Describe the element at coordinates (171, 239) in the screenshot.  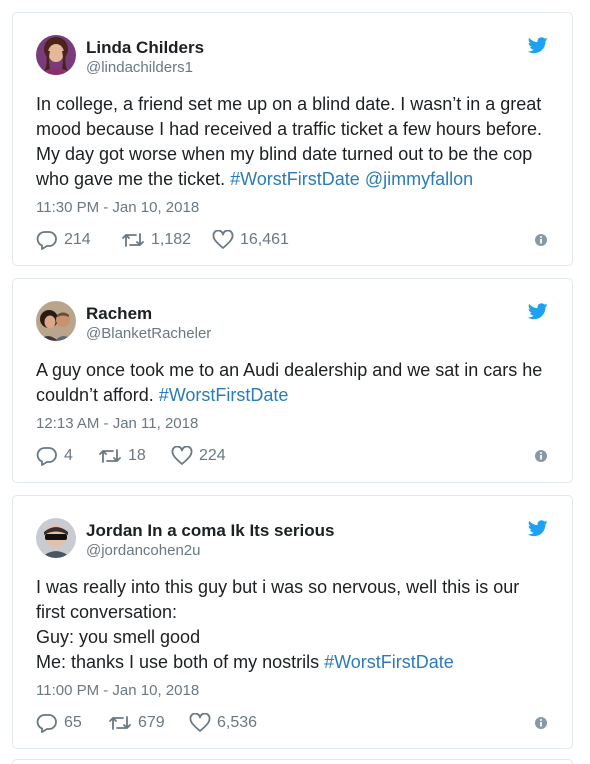
I see `retweet-count: 1,182` at that location.